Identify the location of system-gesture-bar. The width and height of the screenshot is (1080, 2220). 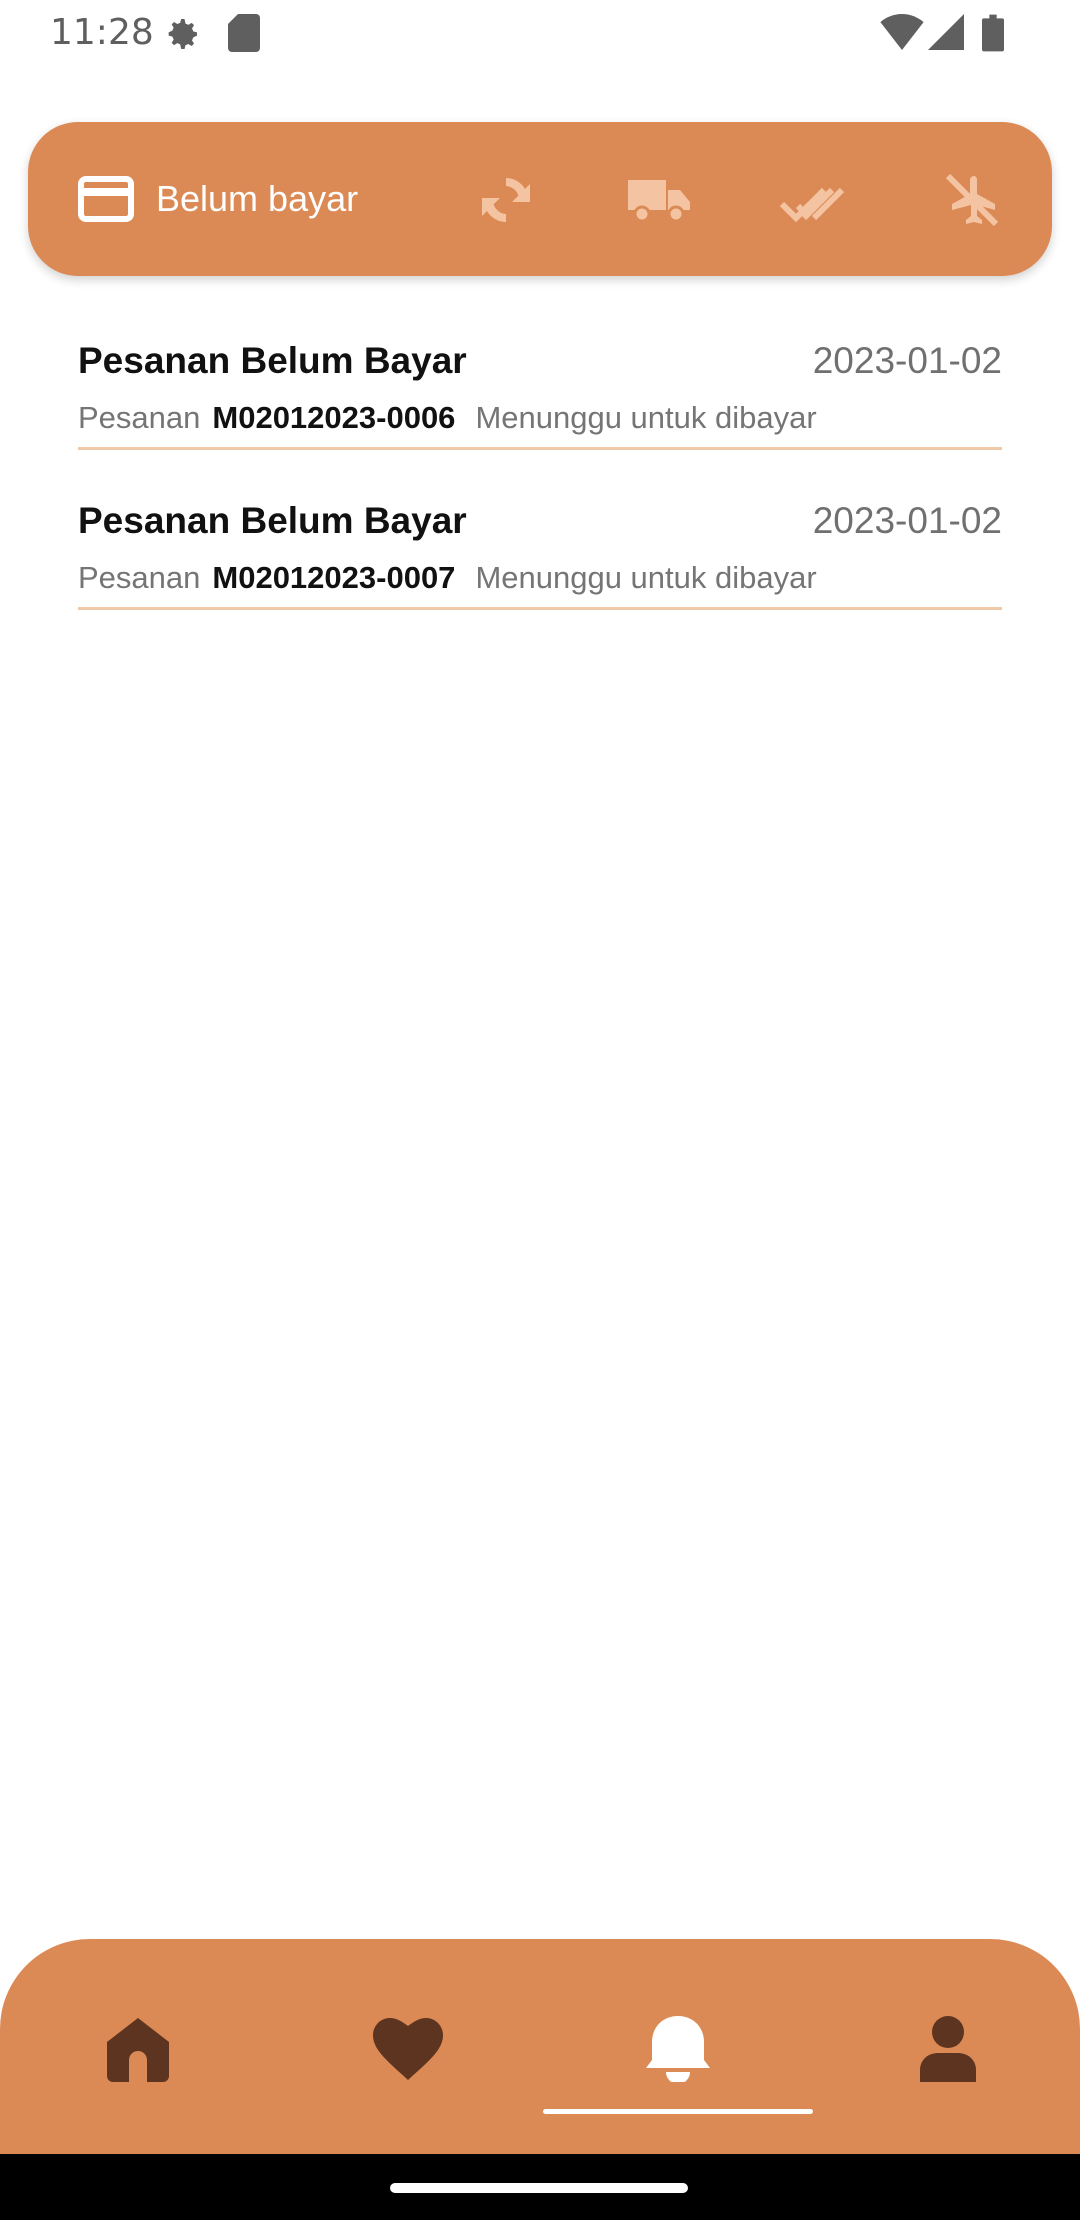
(540, 2187).